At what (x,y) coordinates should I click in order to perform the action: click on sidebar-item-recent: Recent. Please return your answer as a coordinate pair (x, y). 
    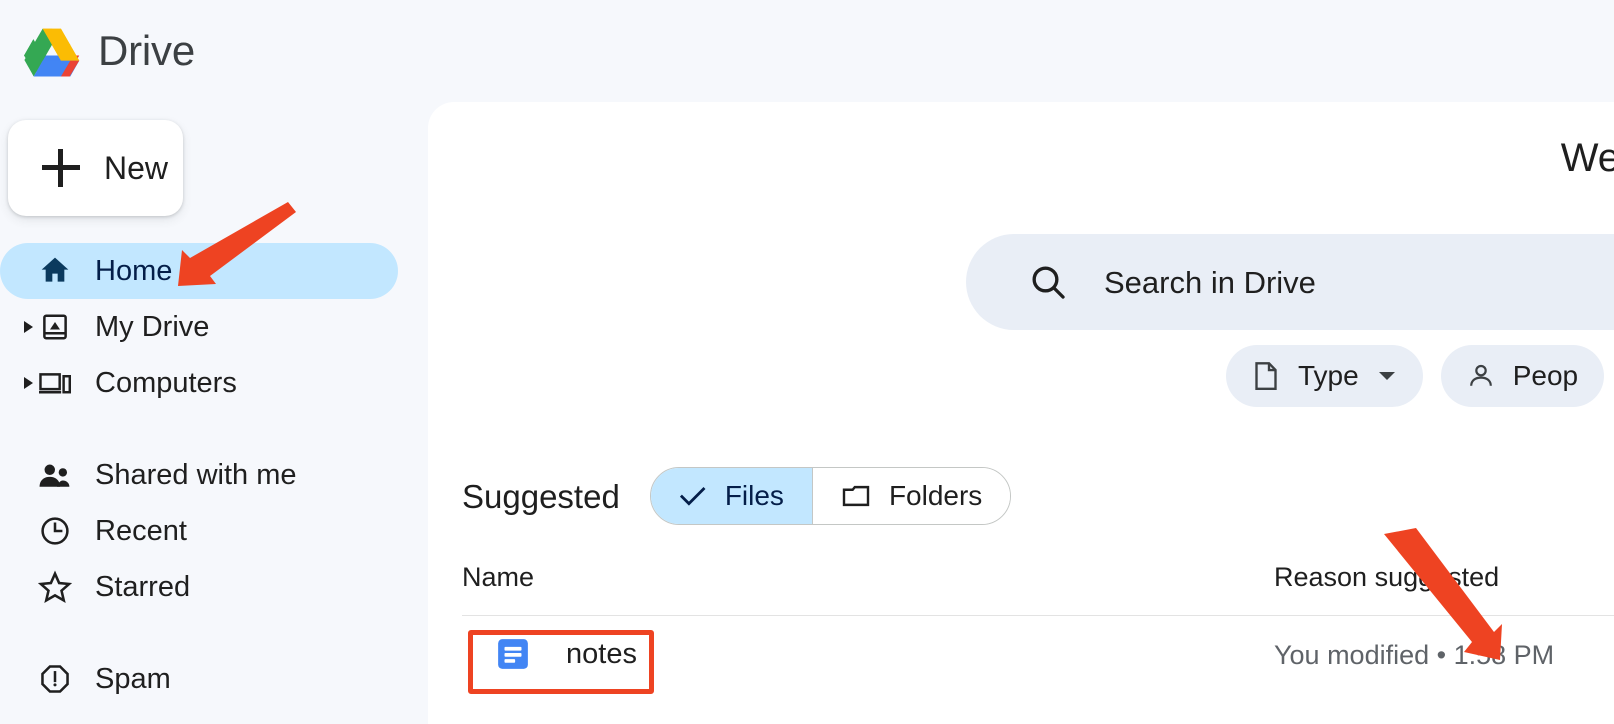
    Looking at the image, I should click on (214, 531).